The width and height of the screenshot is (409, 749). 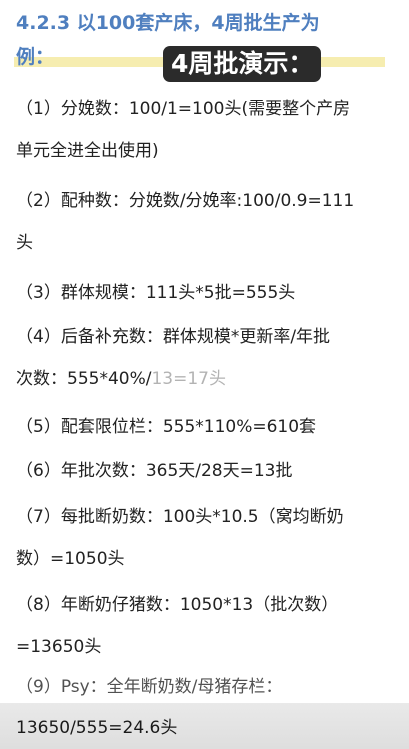 I want to click on list-item-1: （1）分娩数：100/1=100头(需要整个产房 单元全进全出使用), so click(x=206, y=130).